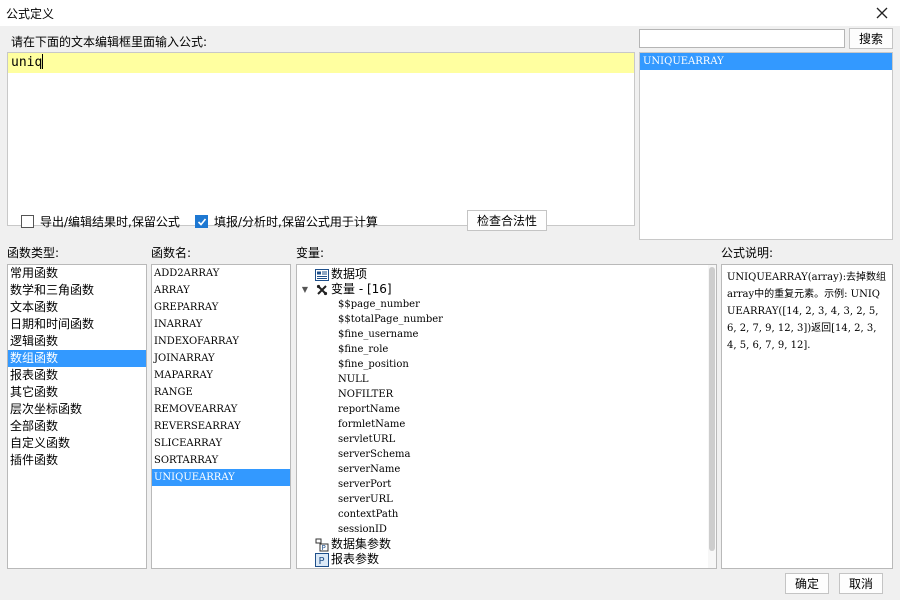 This screenshot has width=900, height=600. Describe the element at coordinates (221, 341) in the screenshot. I see `function-item: INDEXOFARRAY` at that location.